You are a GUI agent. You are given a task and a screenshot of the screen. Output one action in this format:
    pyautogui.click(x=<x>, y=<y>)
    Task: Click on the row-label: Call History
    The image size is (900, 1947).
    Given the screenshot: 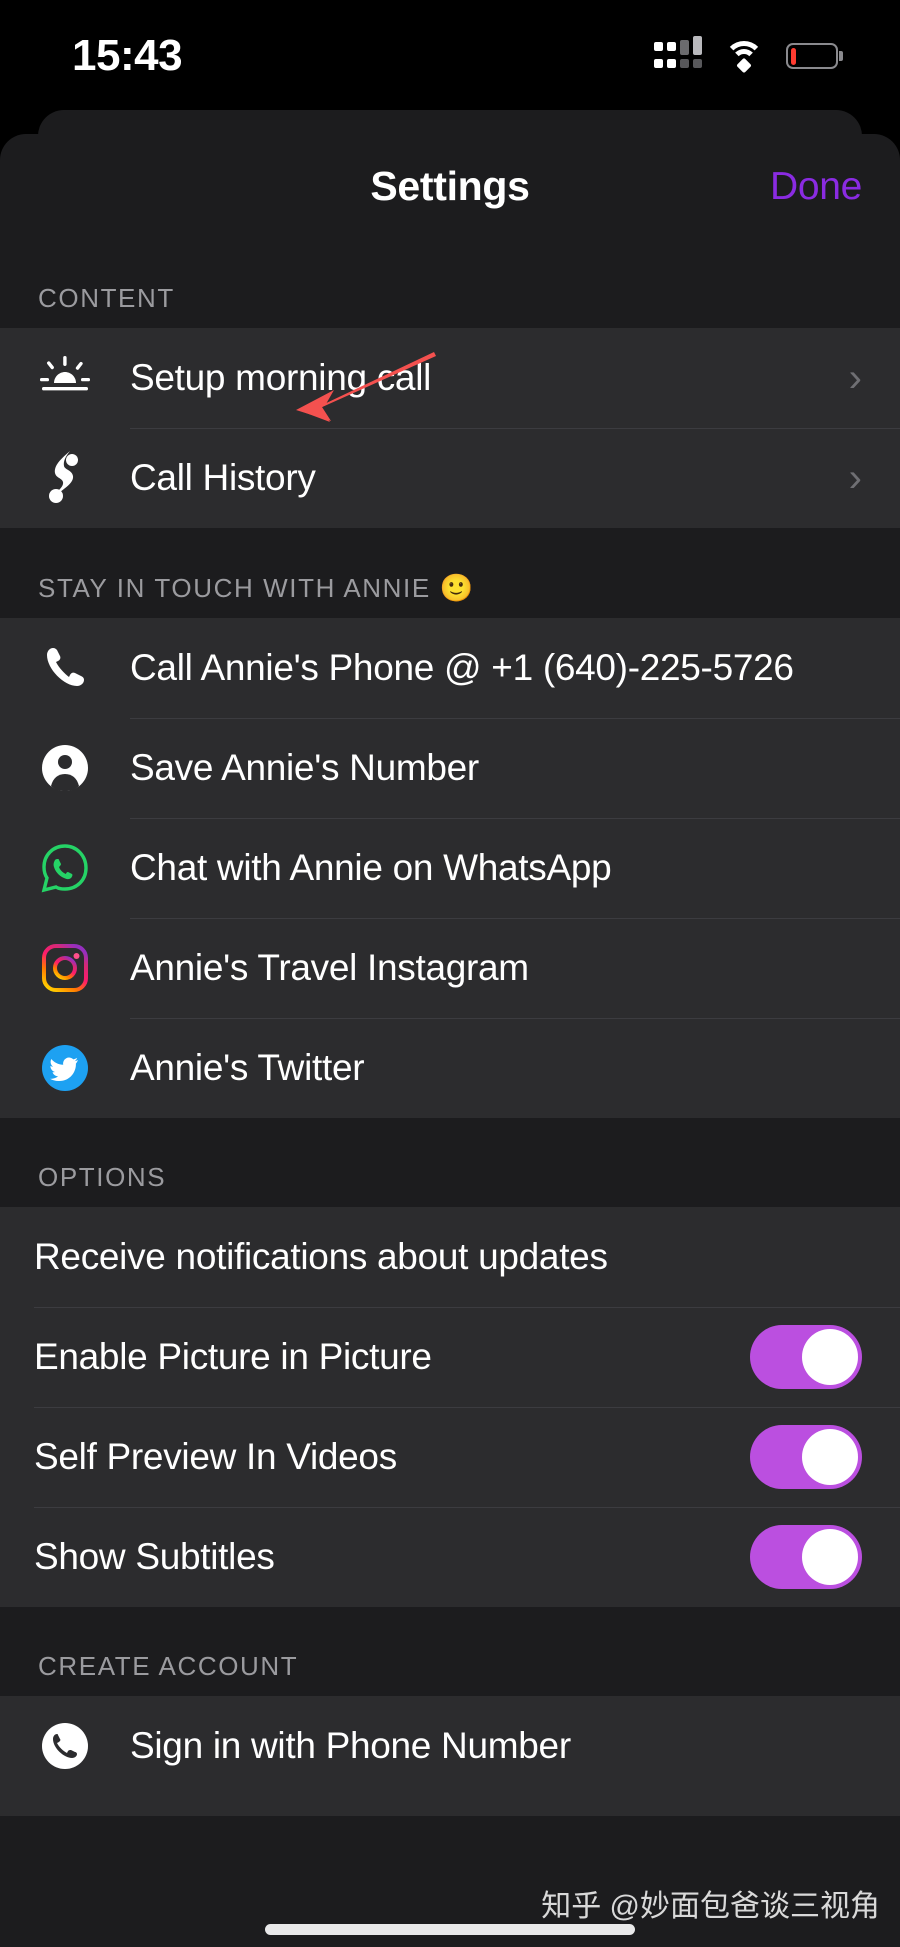 What is the action you would take?
    pyautogui.click(x=223, y=477)
    